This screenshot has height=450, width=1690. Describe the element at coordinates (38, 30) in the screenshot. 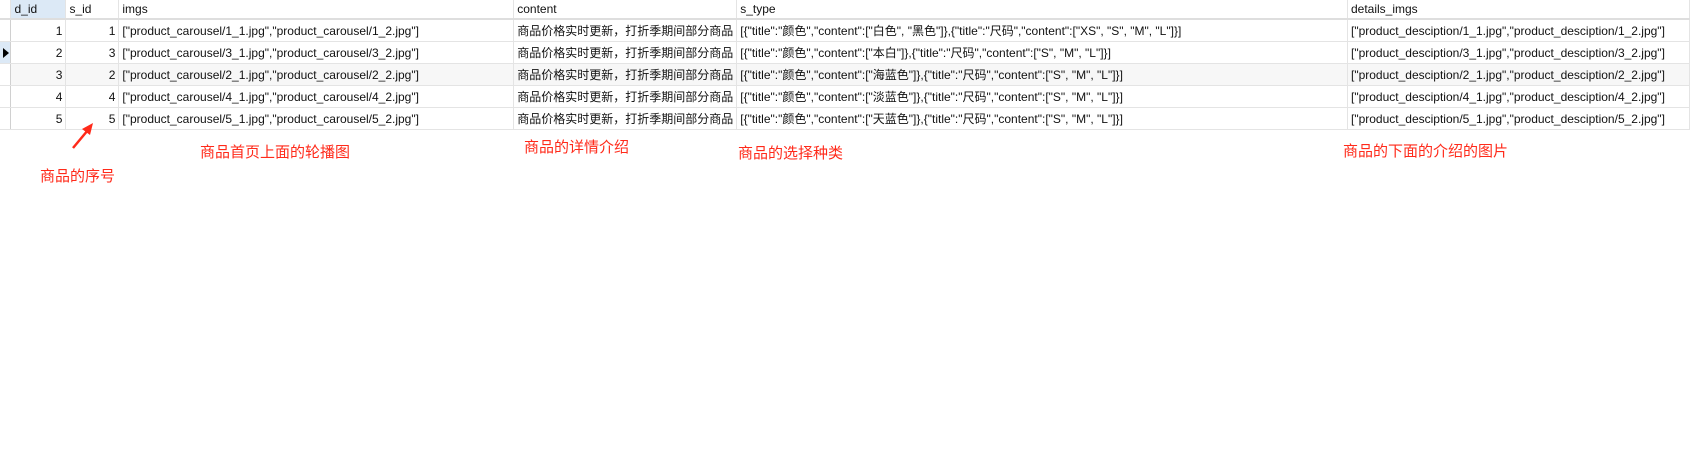

I see `cell-d_id: 1` at that location.